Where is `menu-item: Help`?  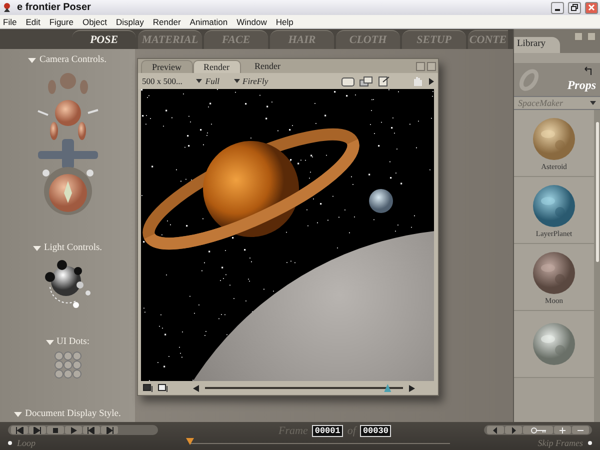
menu-item: Help is located at coordinates (285, 21).